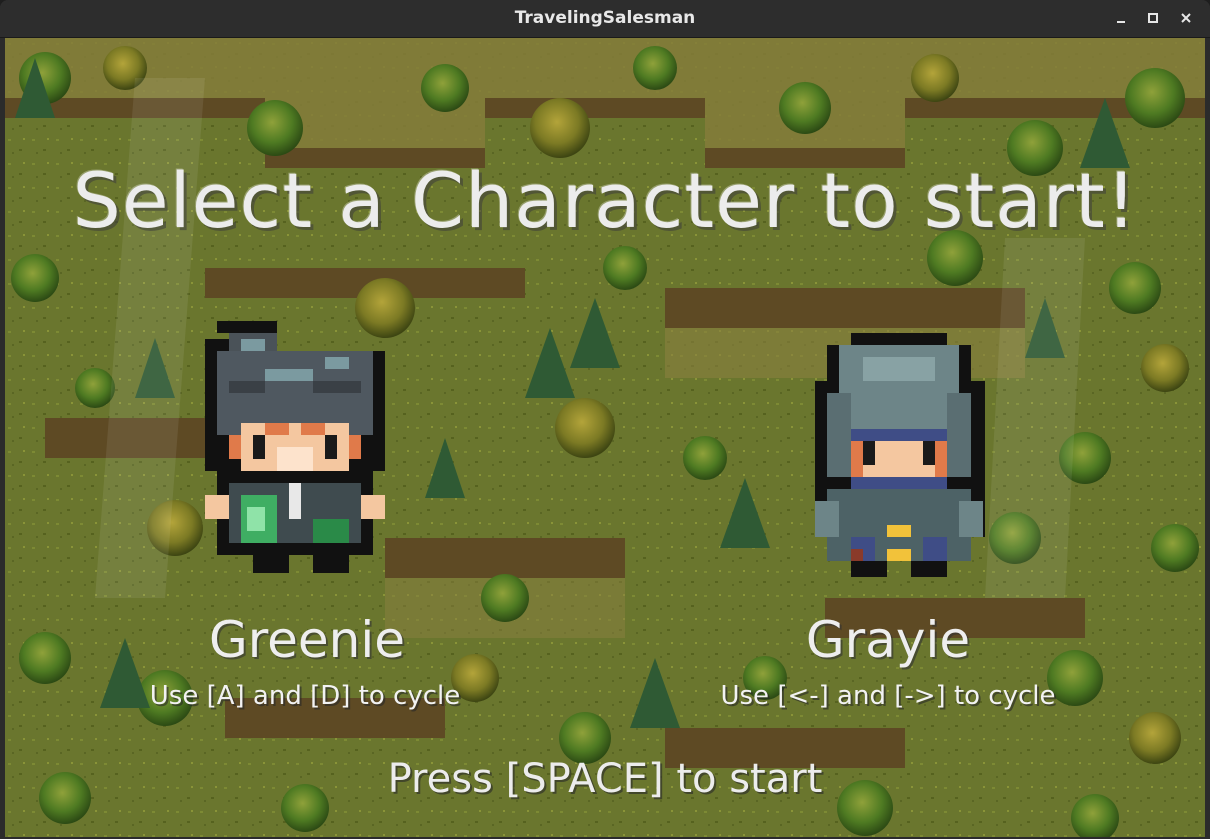 This screenshot has height=839, width=1210. Describe the element at coordinates (605, 779) in the screenshot. I see `start-hint: Press [SPACE] to start` at that location.